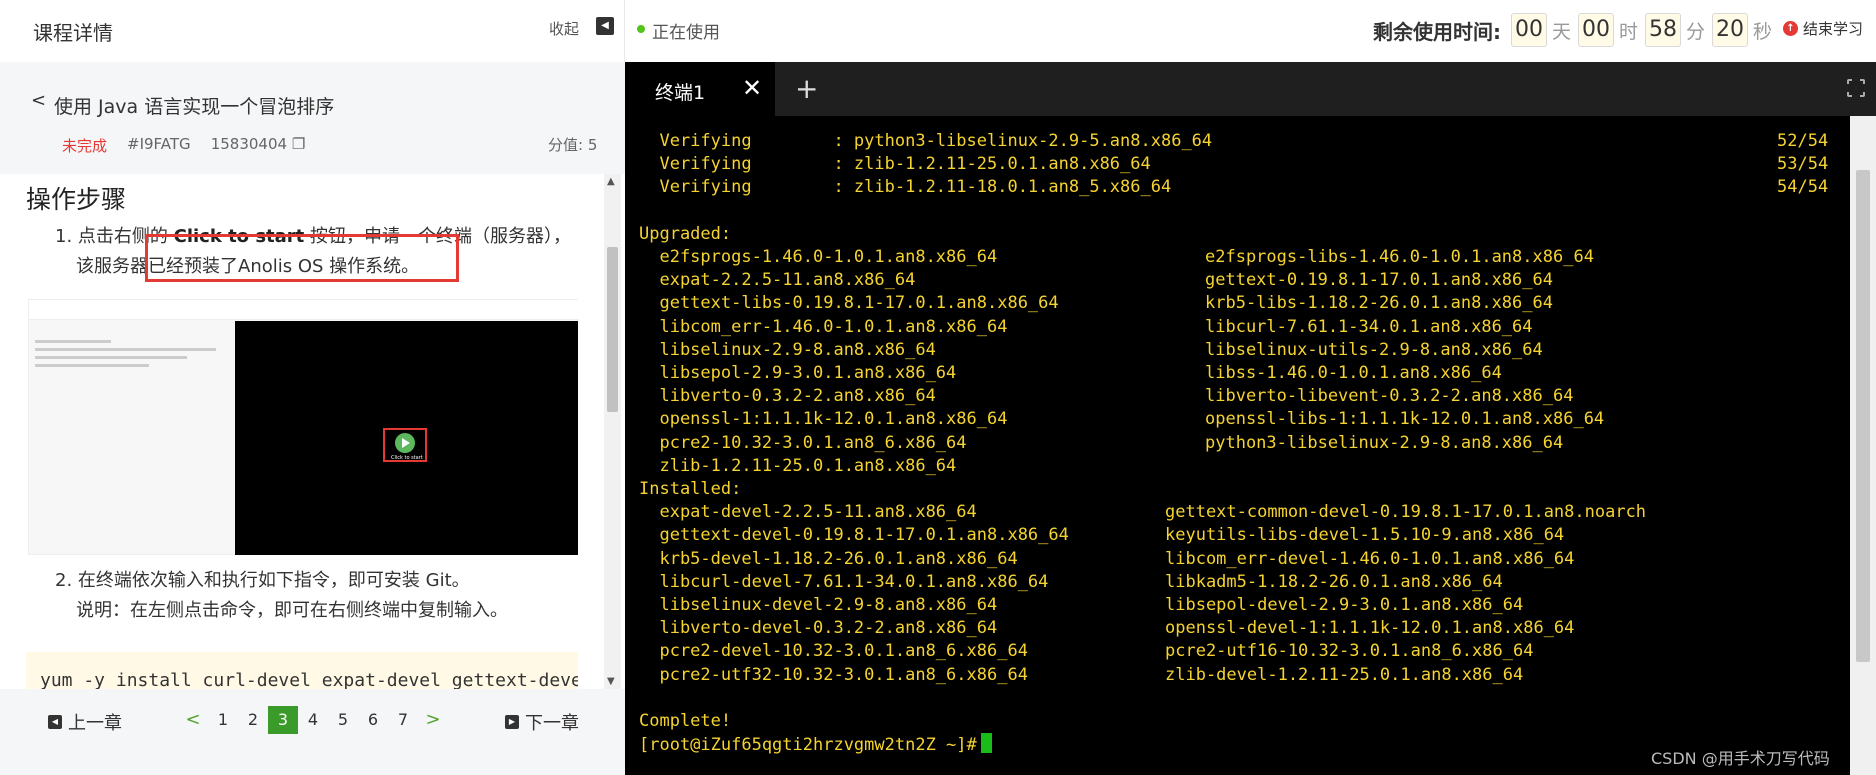 Image resolution: width=1876 pixels, height=775 pixels. I want to click on terminal-scroll-thumb, so click(1863, 416).